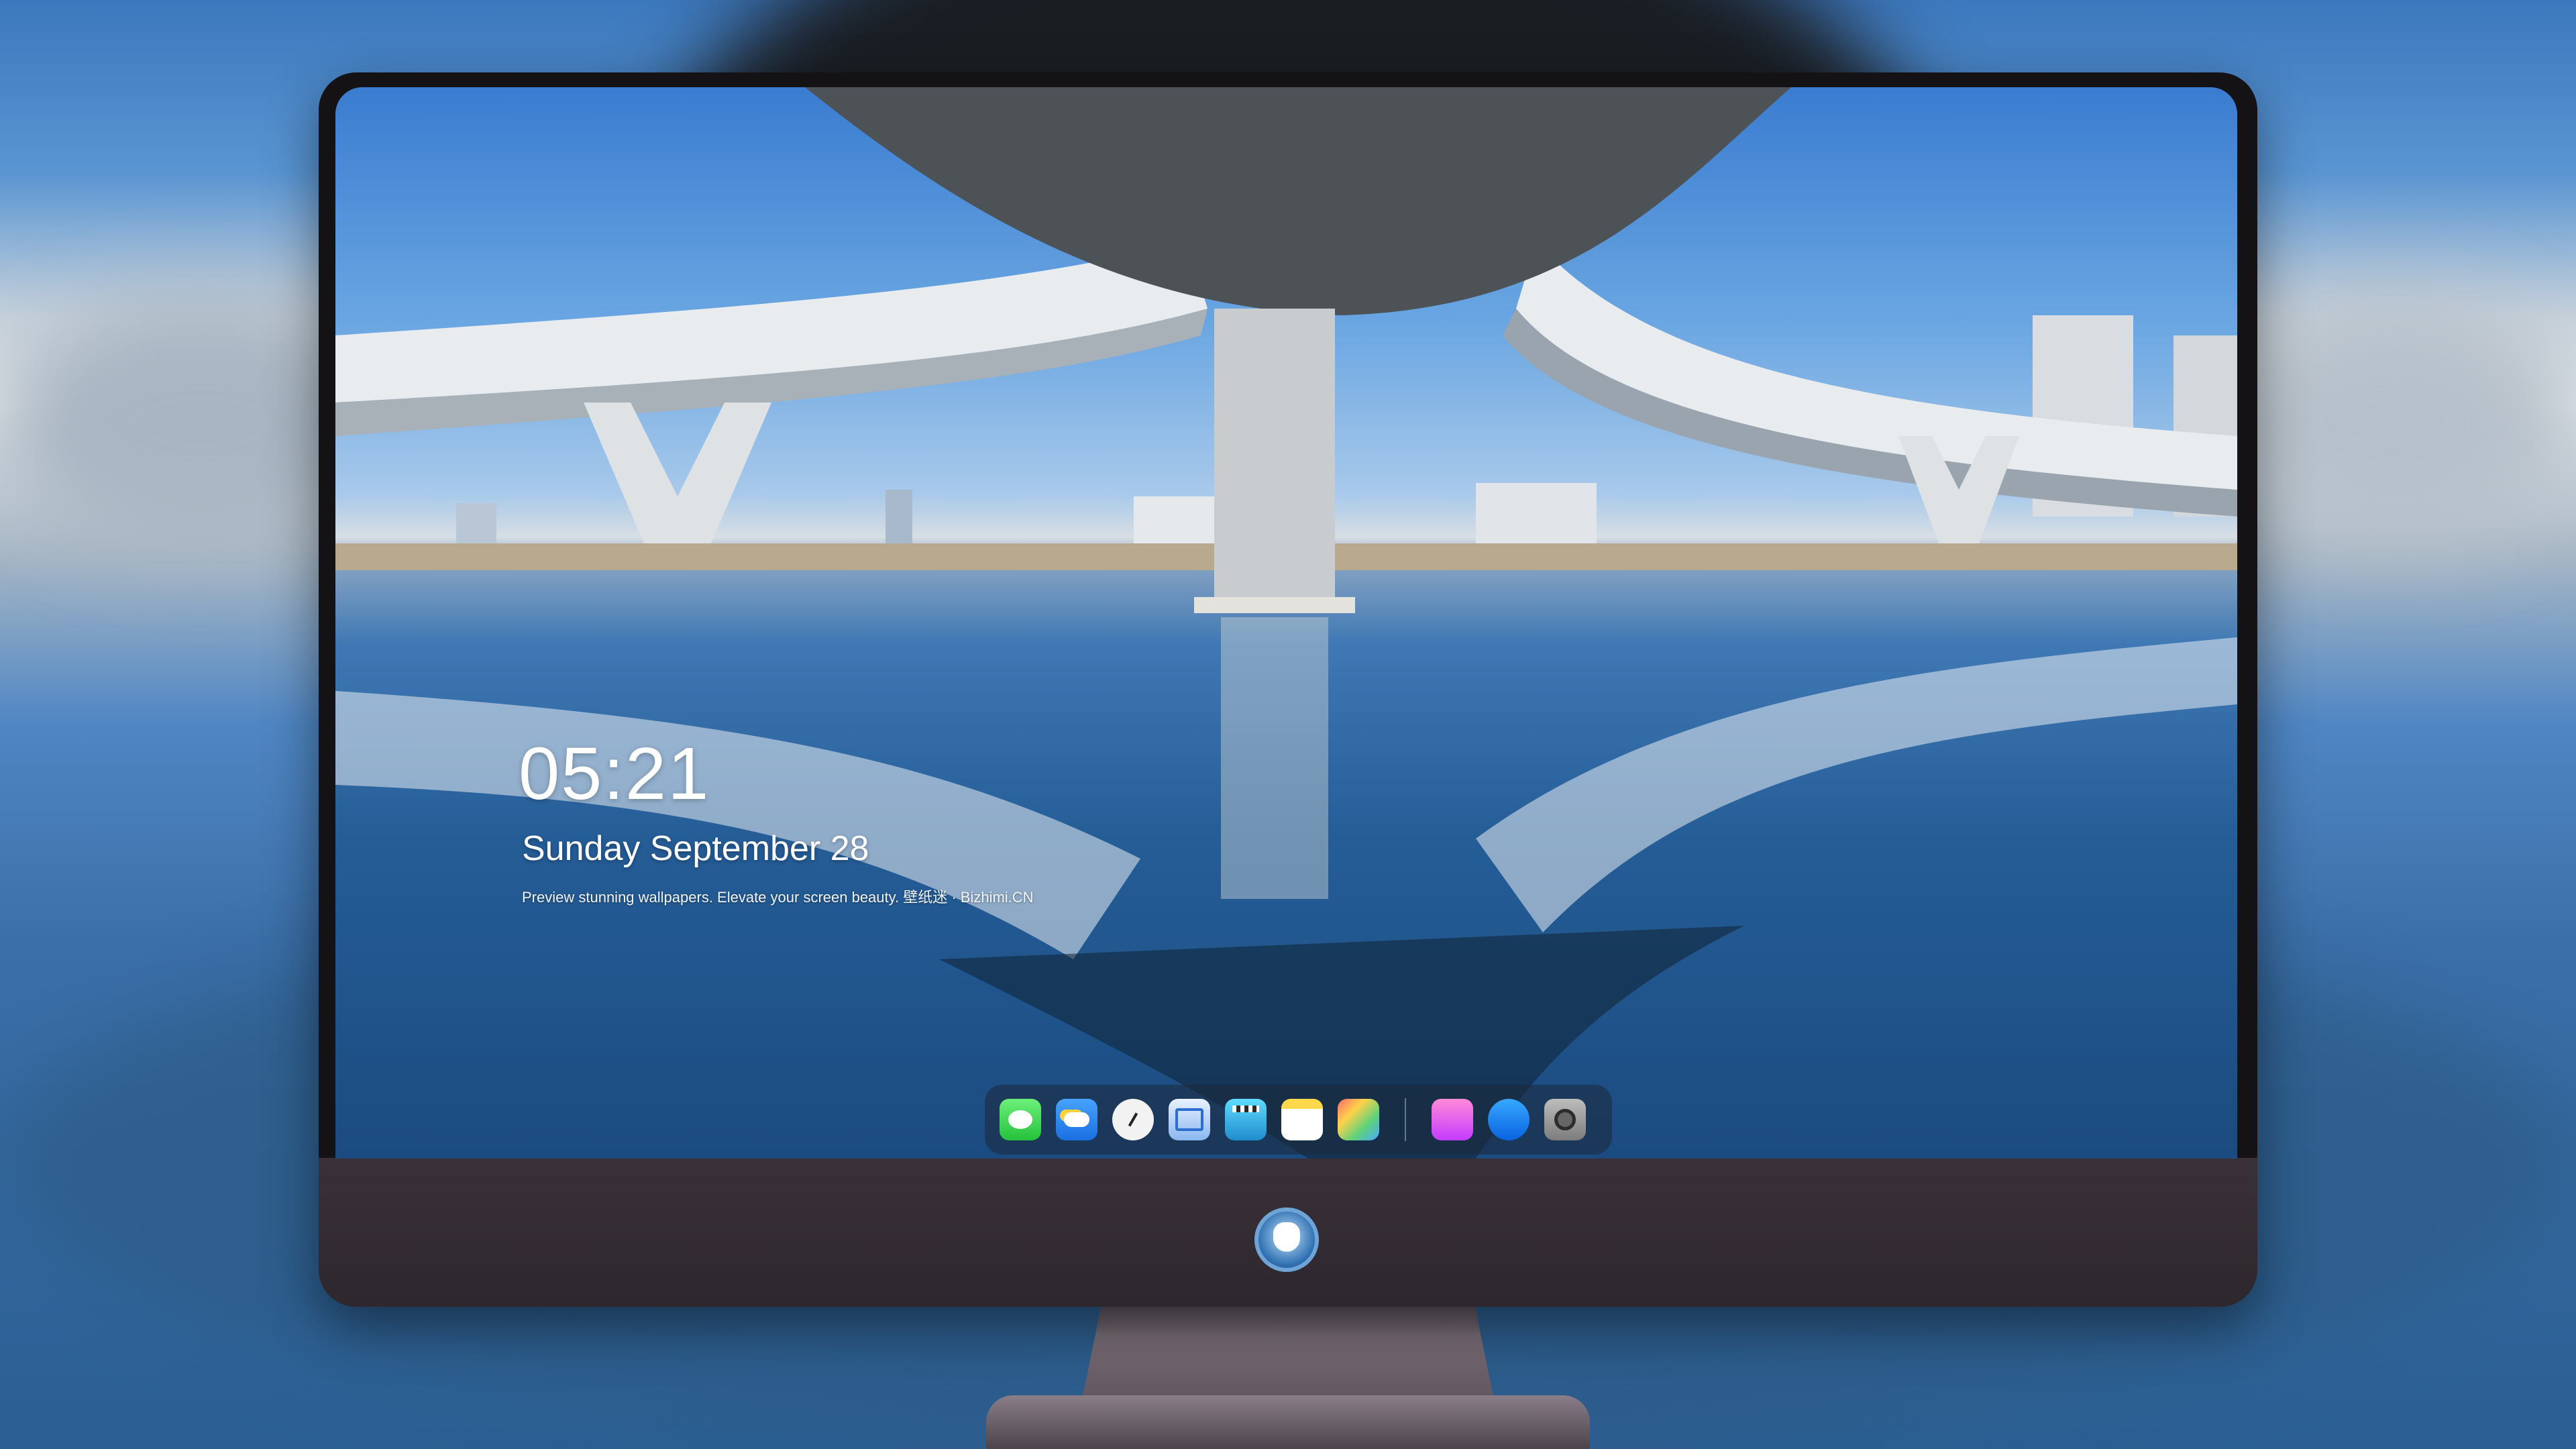 Image resolution: width=2576 pixels, height=1449 pixels. I want to click on clapperboard-icon, so click(1246, 1119).